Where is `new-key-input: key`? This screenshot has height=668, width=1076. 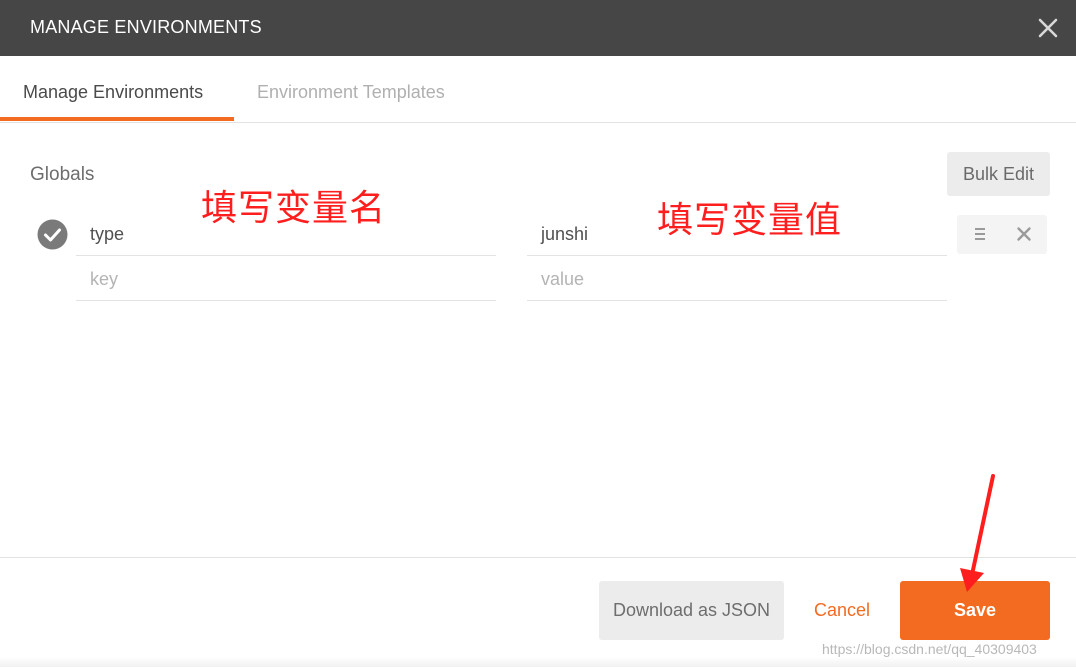
new-key-input: key is located at coordinates (286, 279).